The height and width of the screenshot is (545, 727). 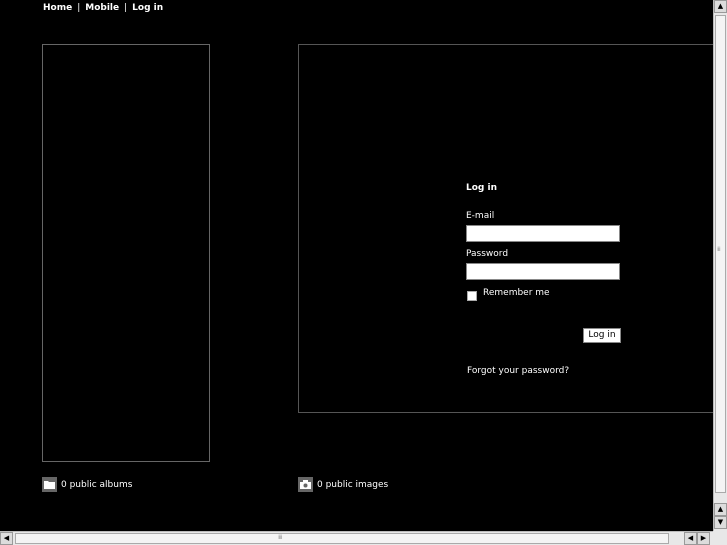 What do you see at coordinates (342, 538) in the screenshot?
I see `horizontal-scroll-thumb: ⁞⁞⁞⁞` at bounding box center [342, 538].